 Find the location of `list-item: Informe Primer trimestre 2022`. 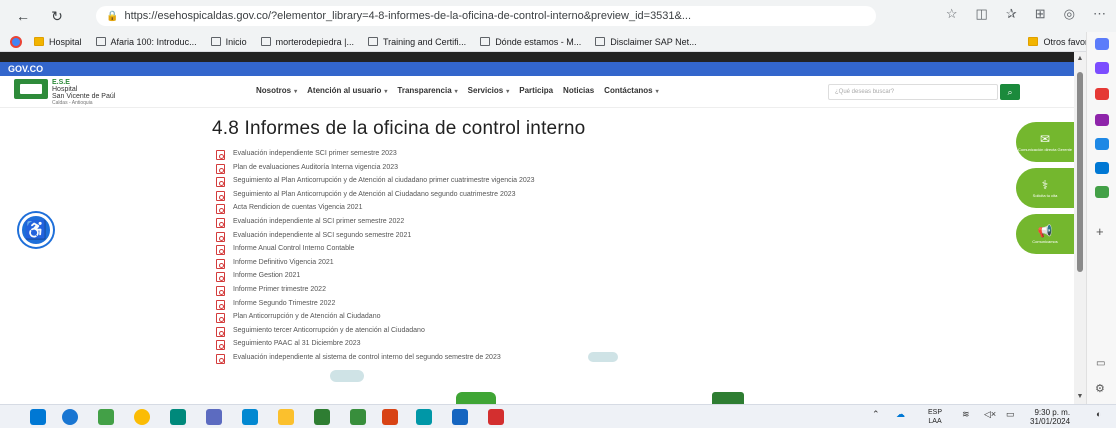

list-item: Informe Primer trimestre 2022 is located at coordinates (381, 290).